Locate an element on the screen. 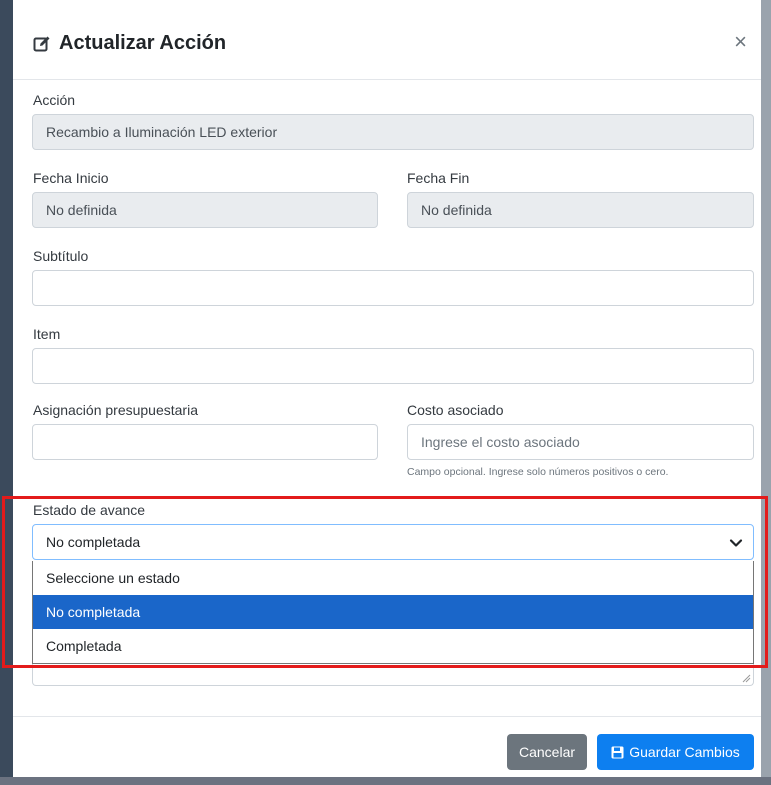  modal-title: Actualizar Acción is located at coordinates (129, 43).